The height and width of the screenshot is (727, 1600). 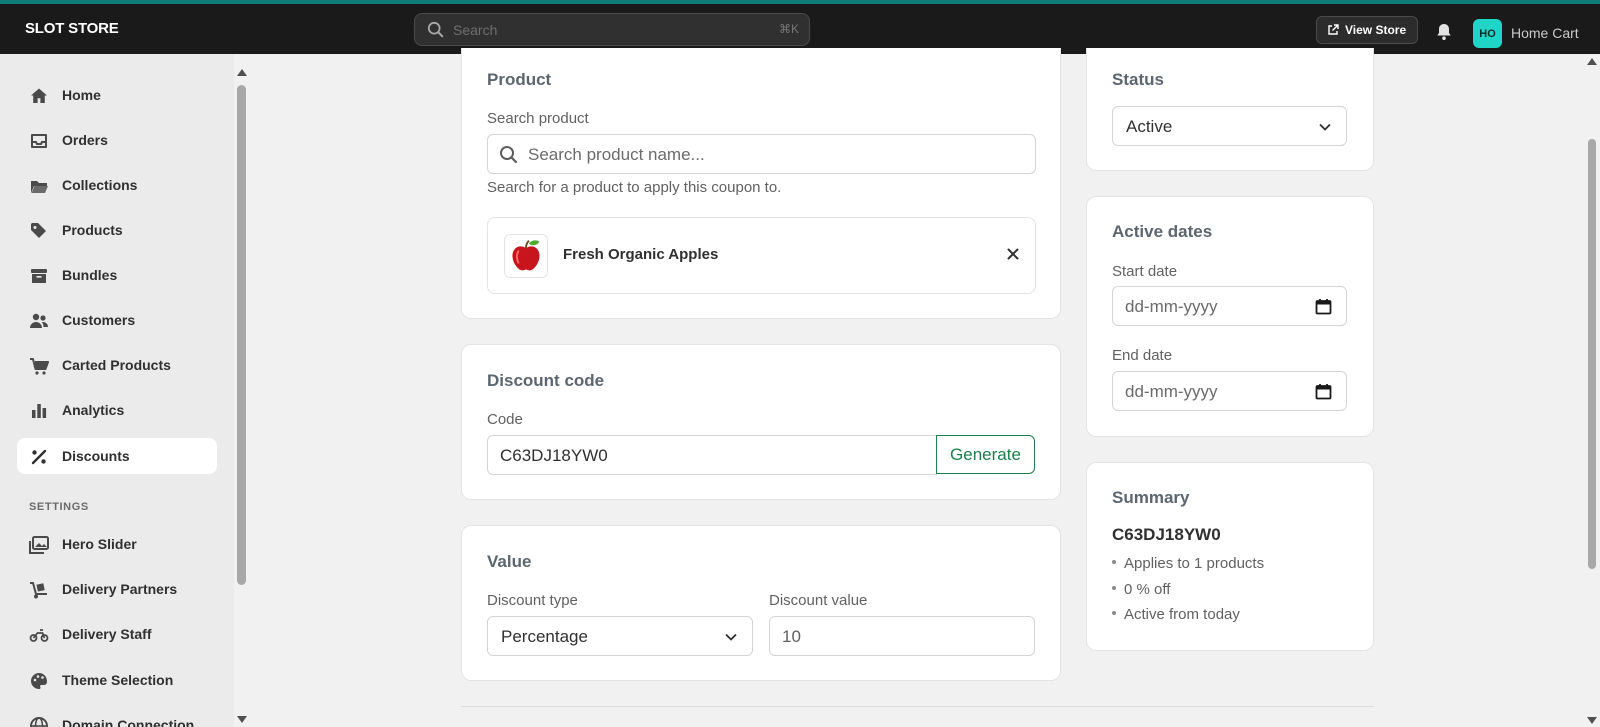 I want to click on view-store-button: View Store, so click(x=1367, y=30).